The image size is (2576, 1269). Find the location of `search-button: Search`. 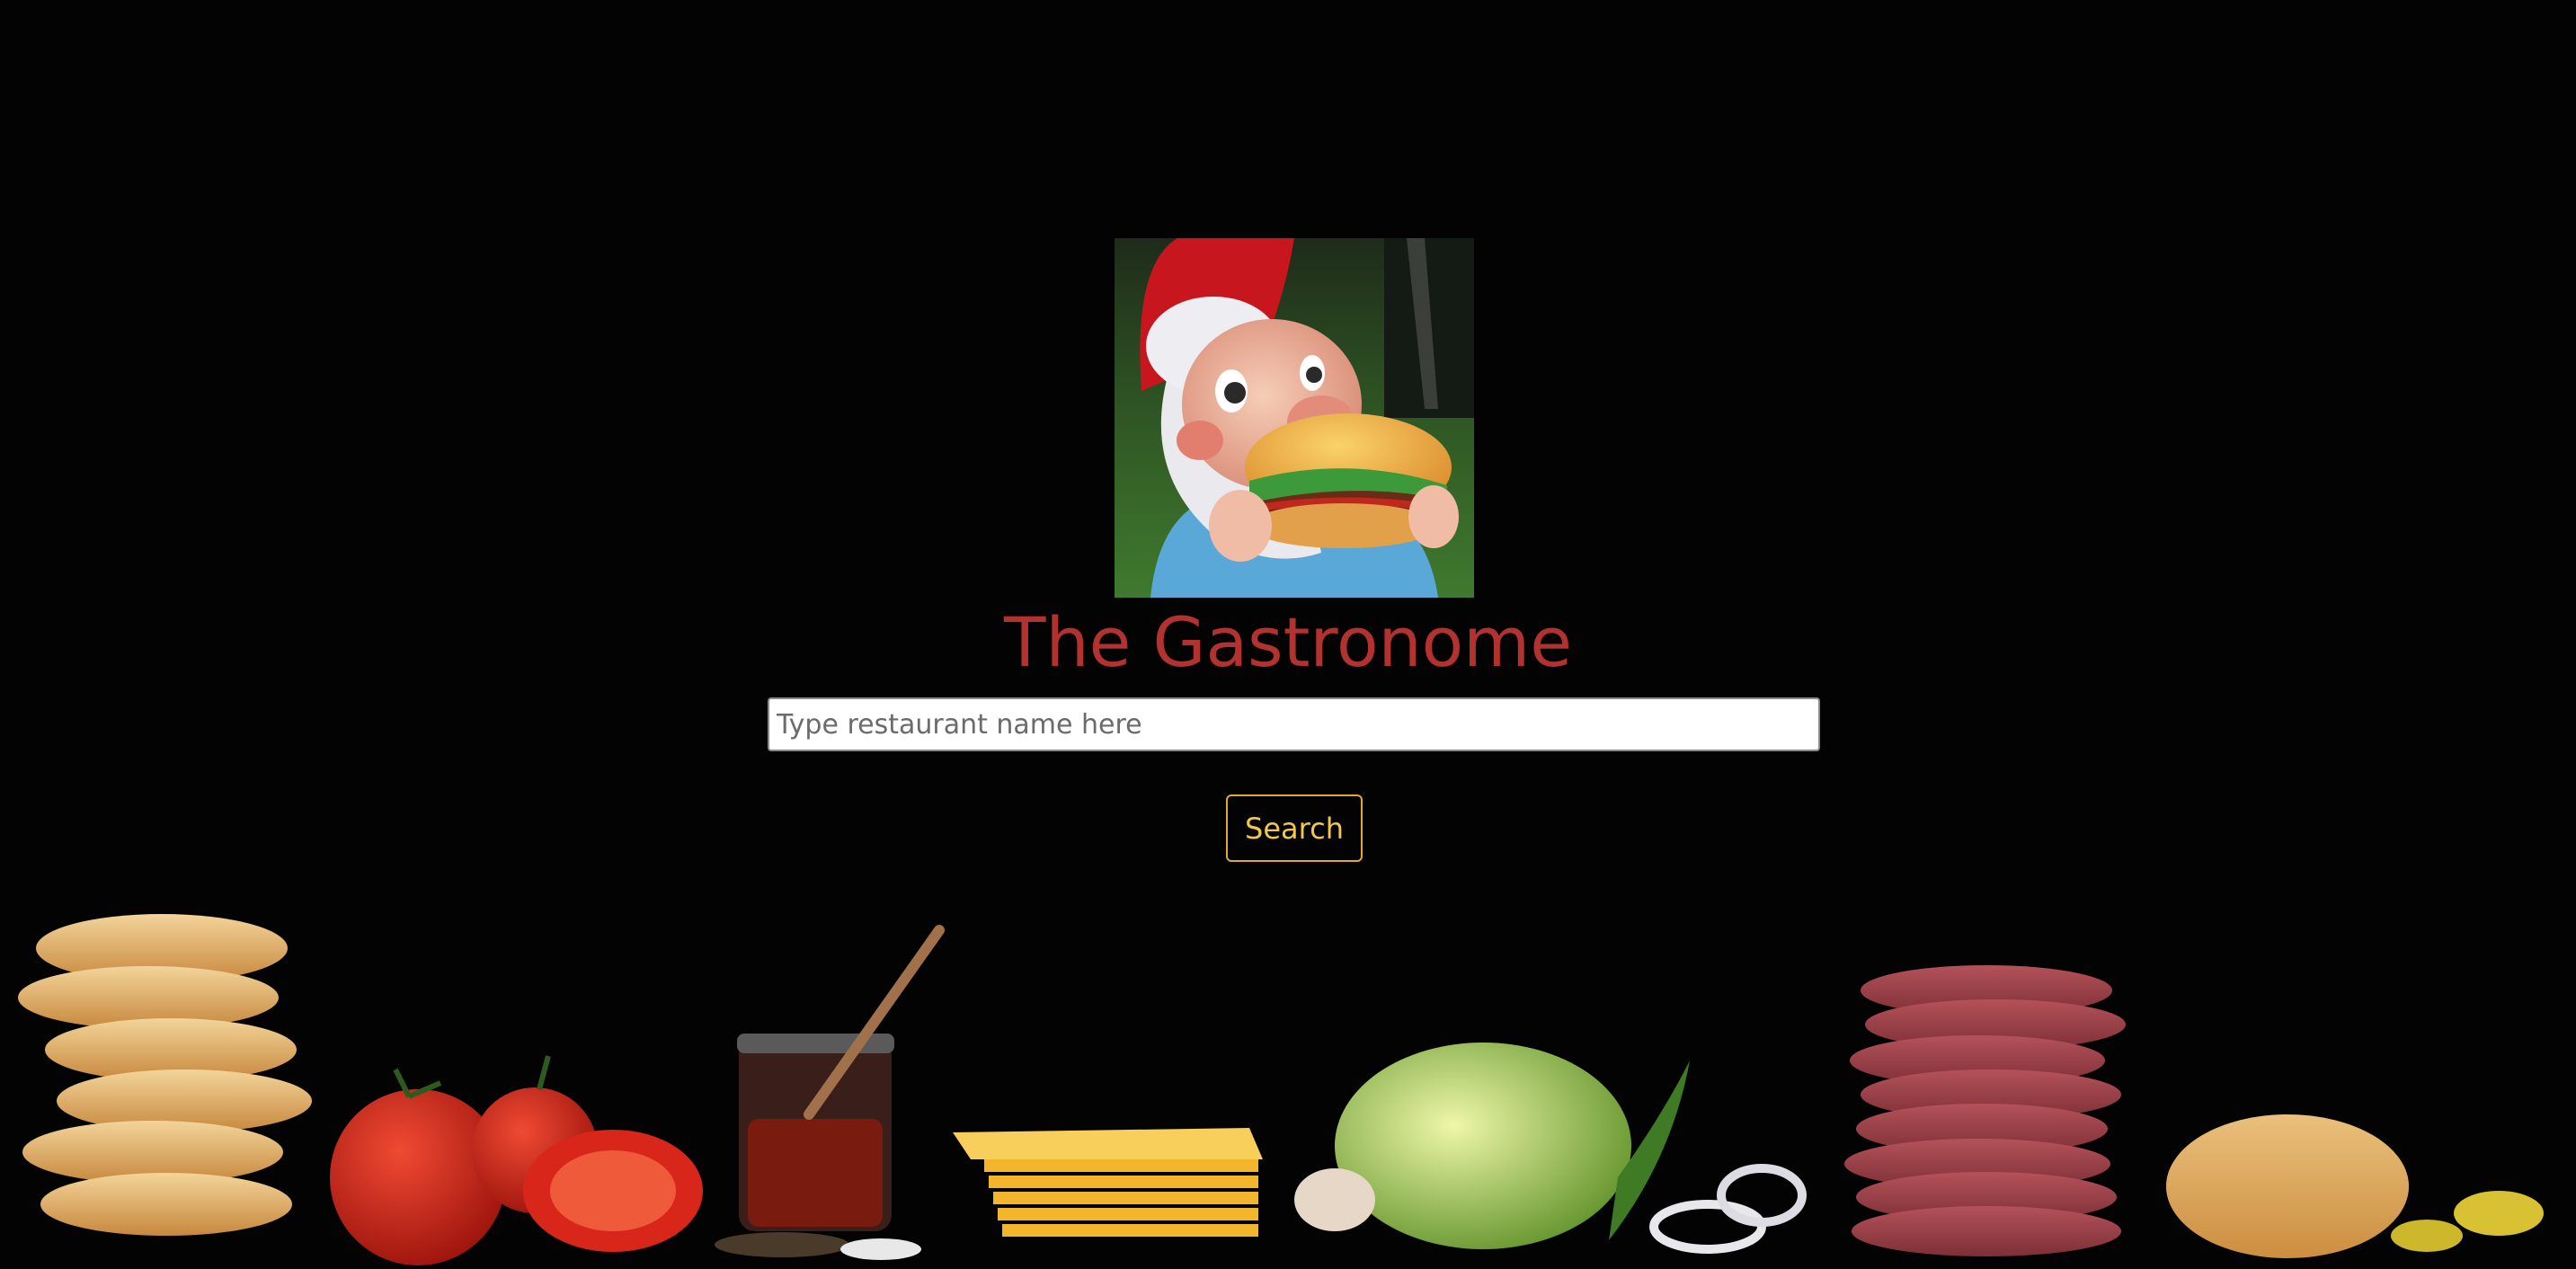

search-button: Search is located at coordinates (1294, 828).